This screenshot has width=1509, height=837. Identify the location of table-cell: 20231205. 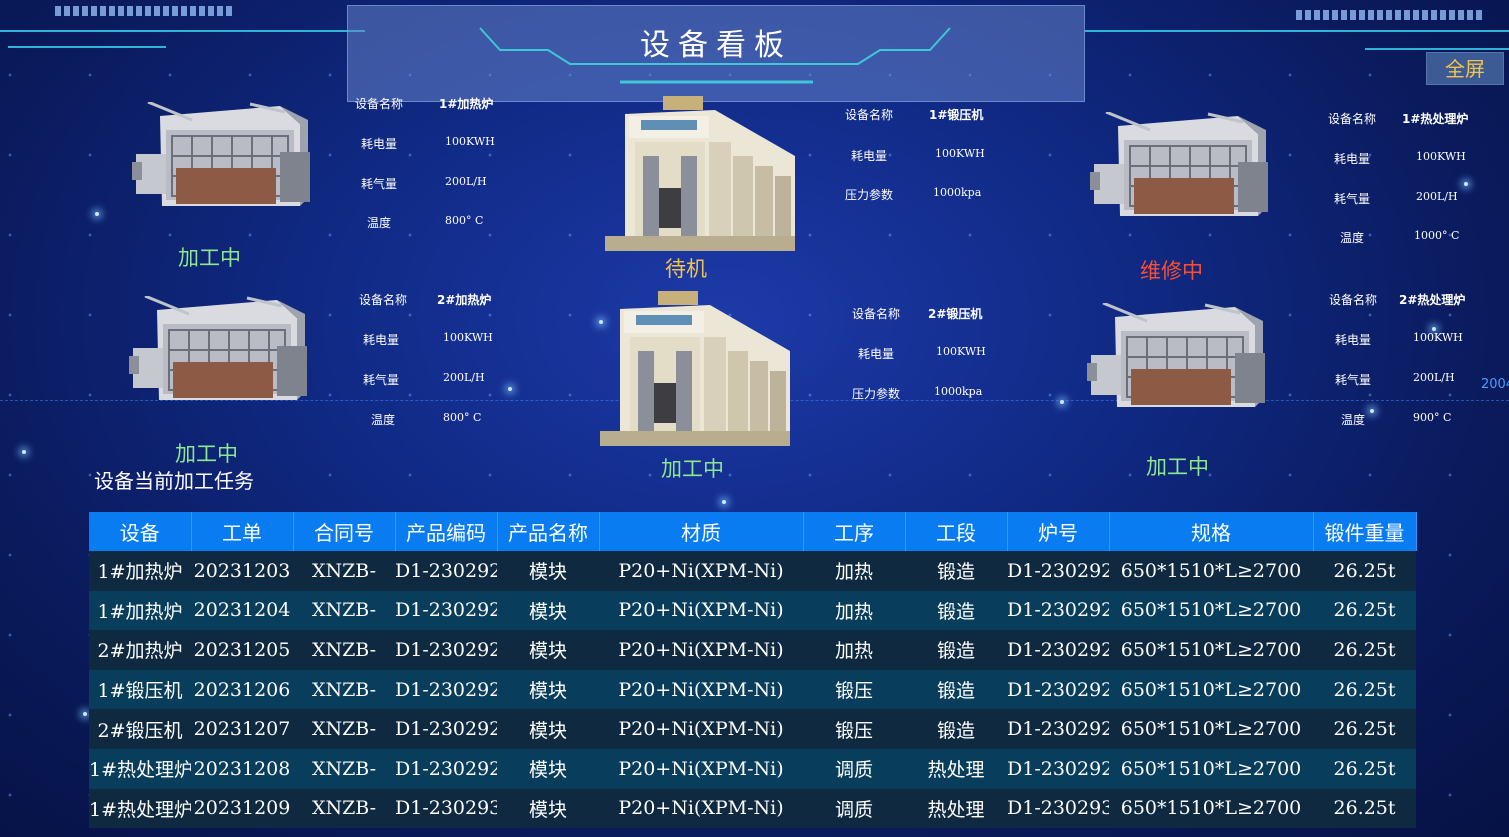
(242, 650).